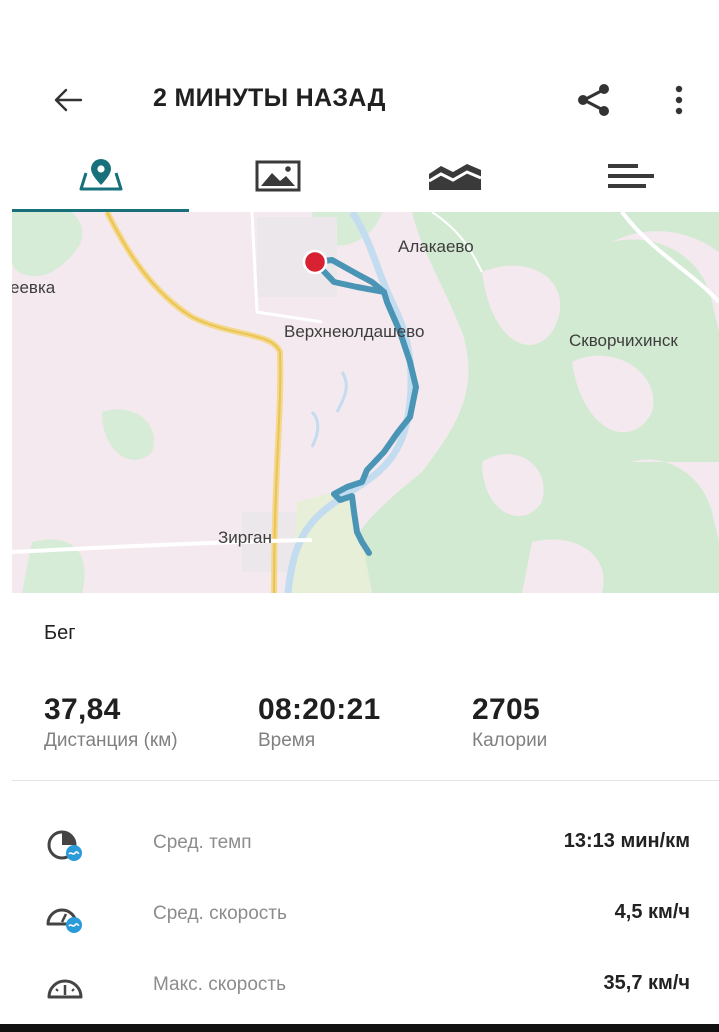 The width and height of the screenshot is (719, 1032). What do you see at coordinates (359, 914) in the screenshot?
I see `metric-avg-speed: Сред. скорость 4,5 км/ч` at bounding box center [359, 914].